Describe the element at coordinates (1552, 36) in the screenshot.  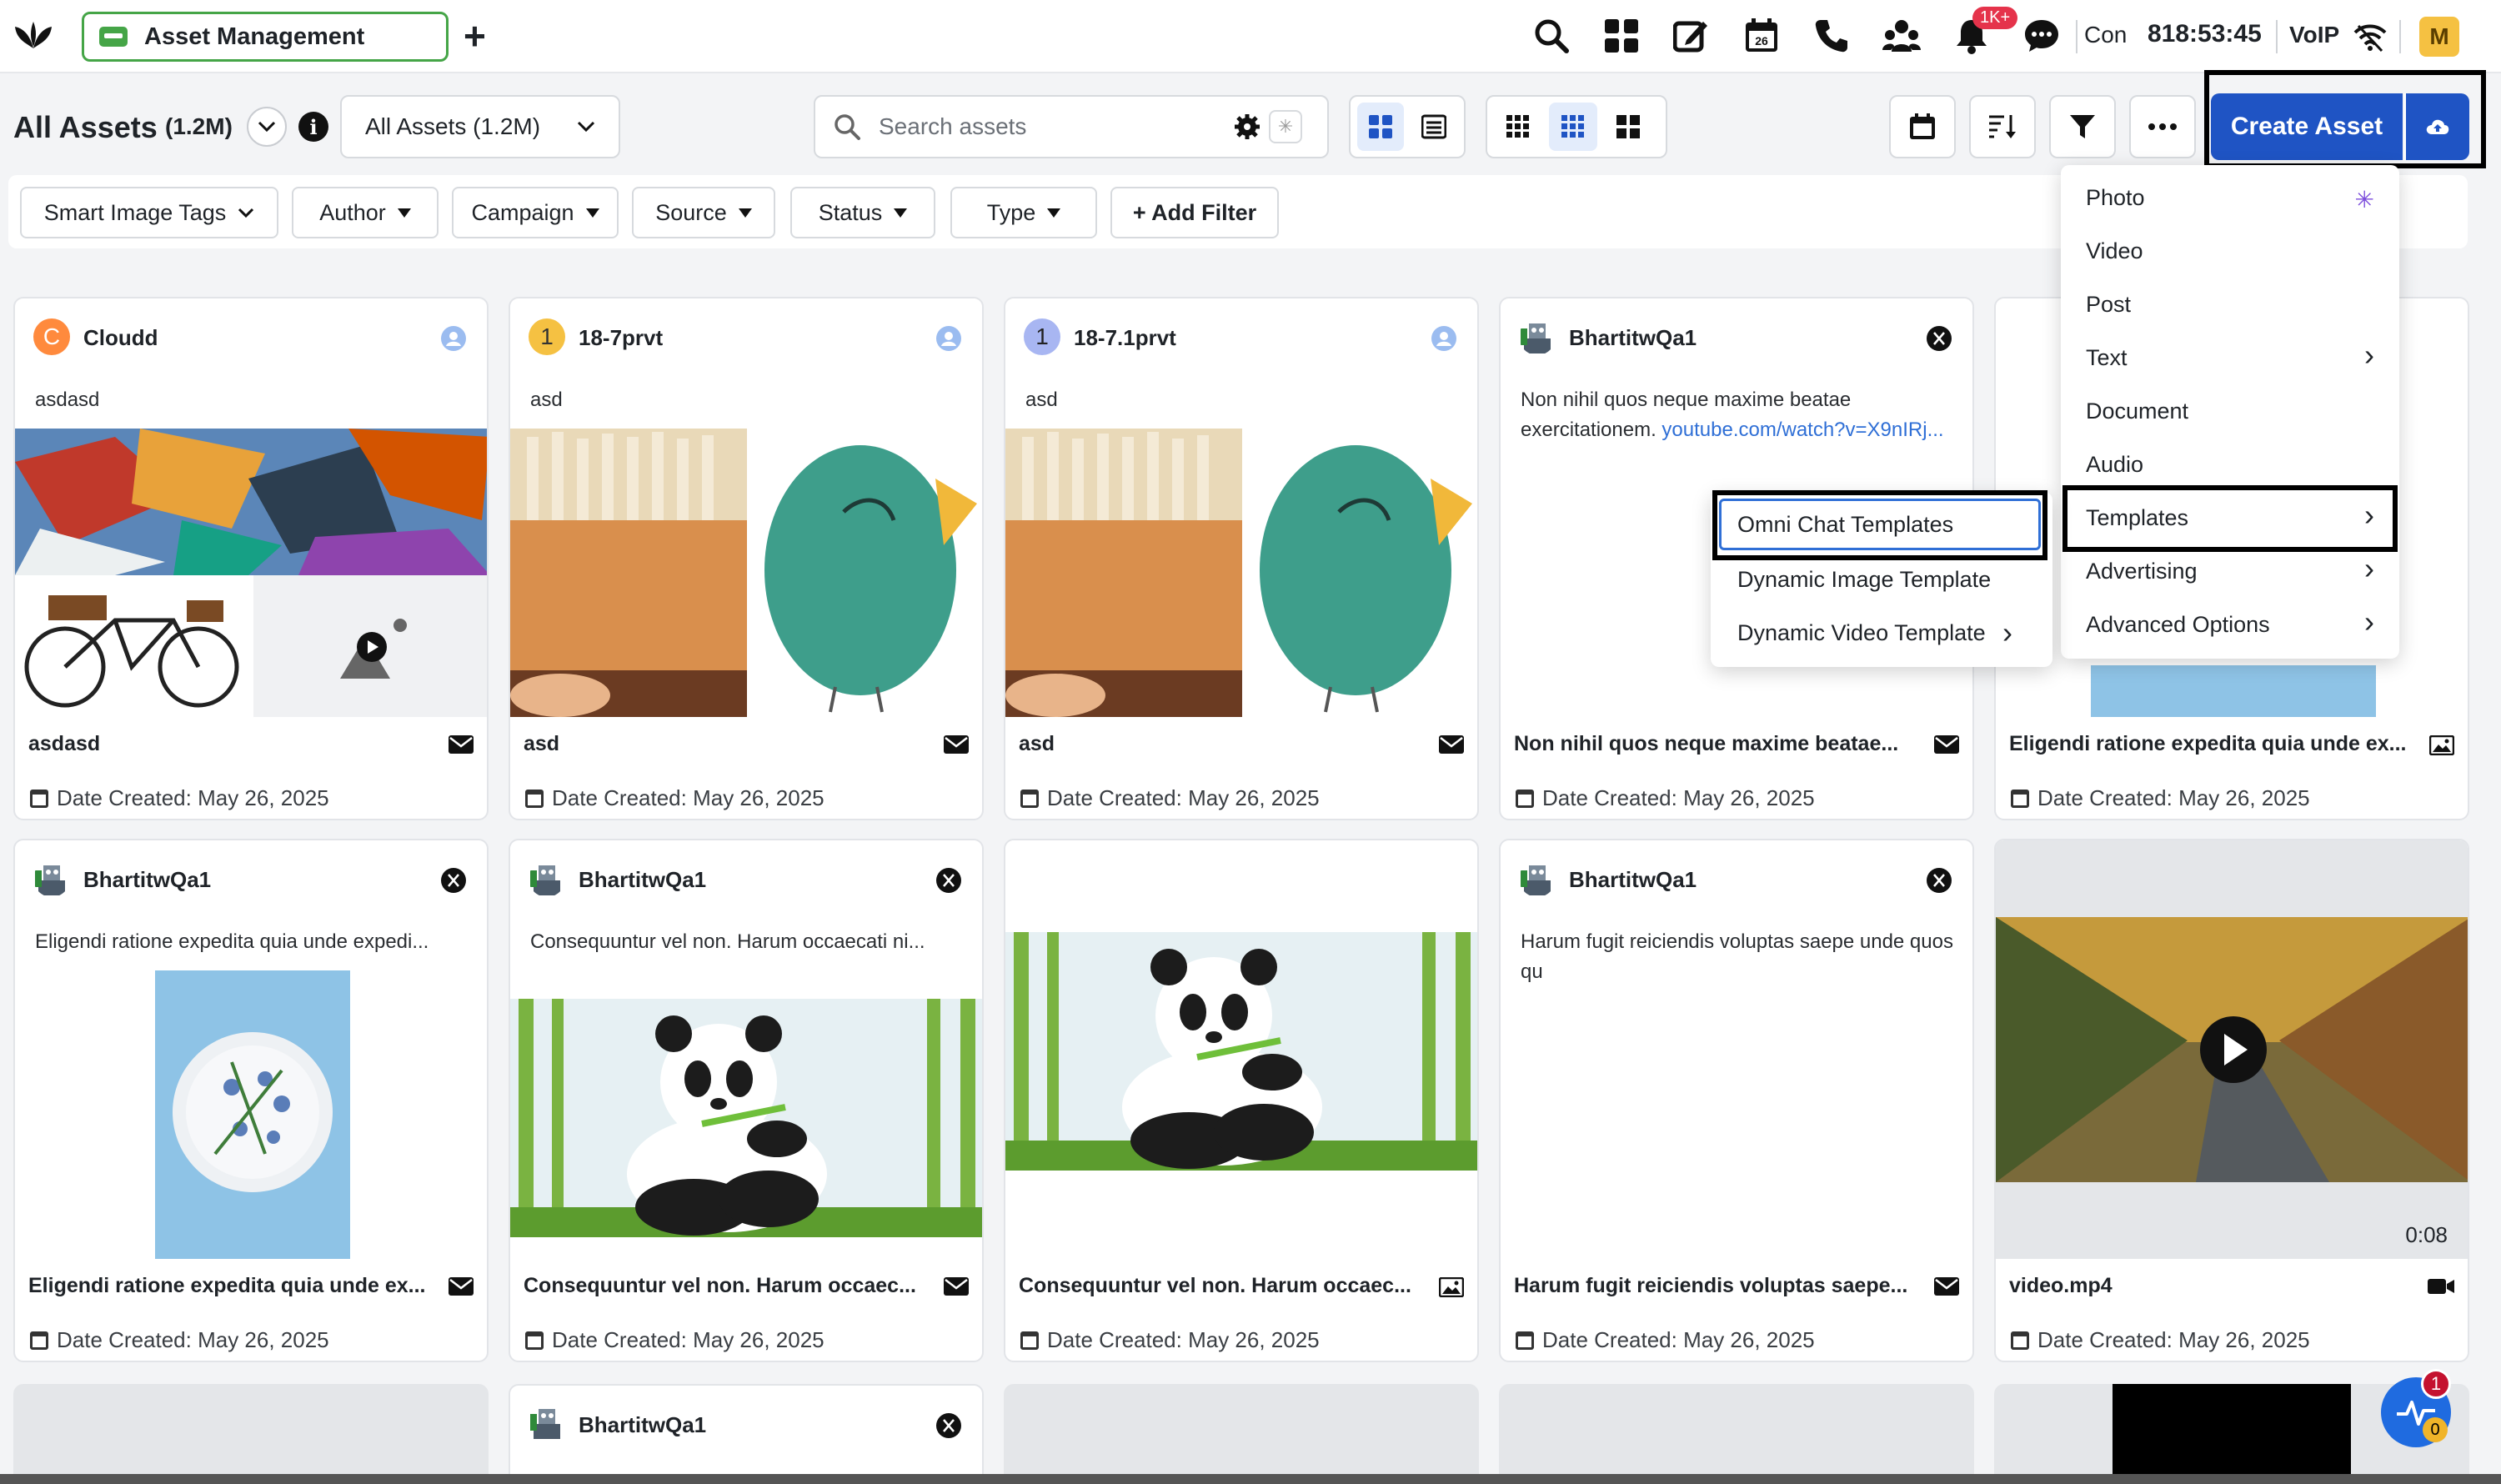
I see `search-icon` at that location.